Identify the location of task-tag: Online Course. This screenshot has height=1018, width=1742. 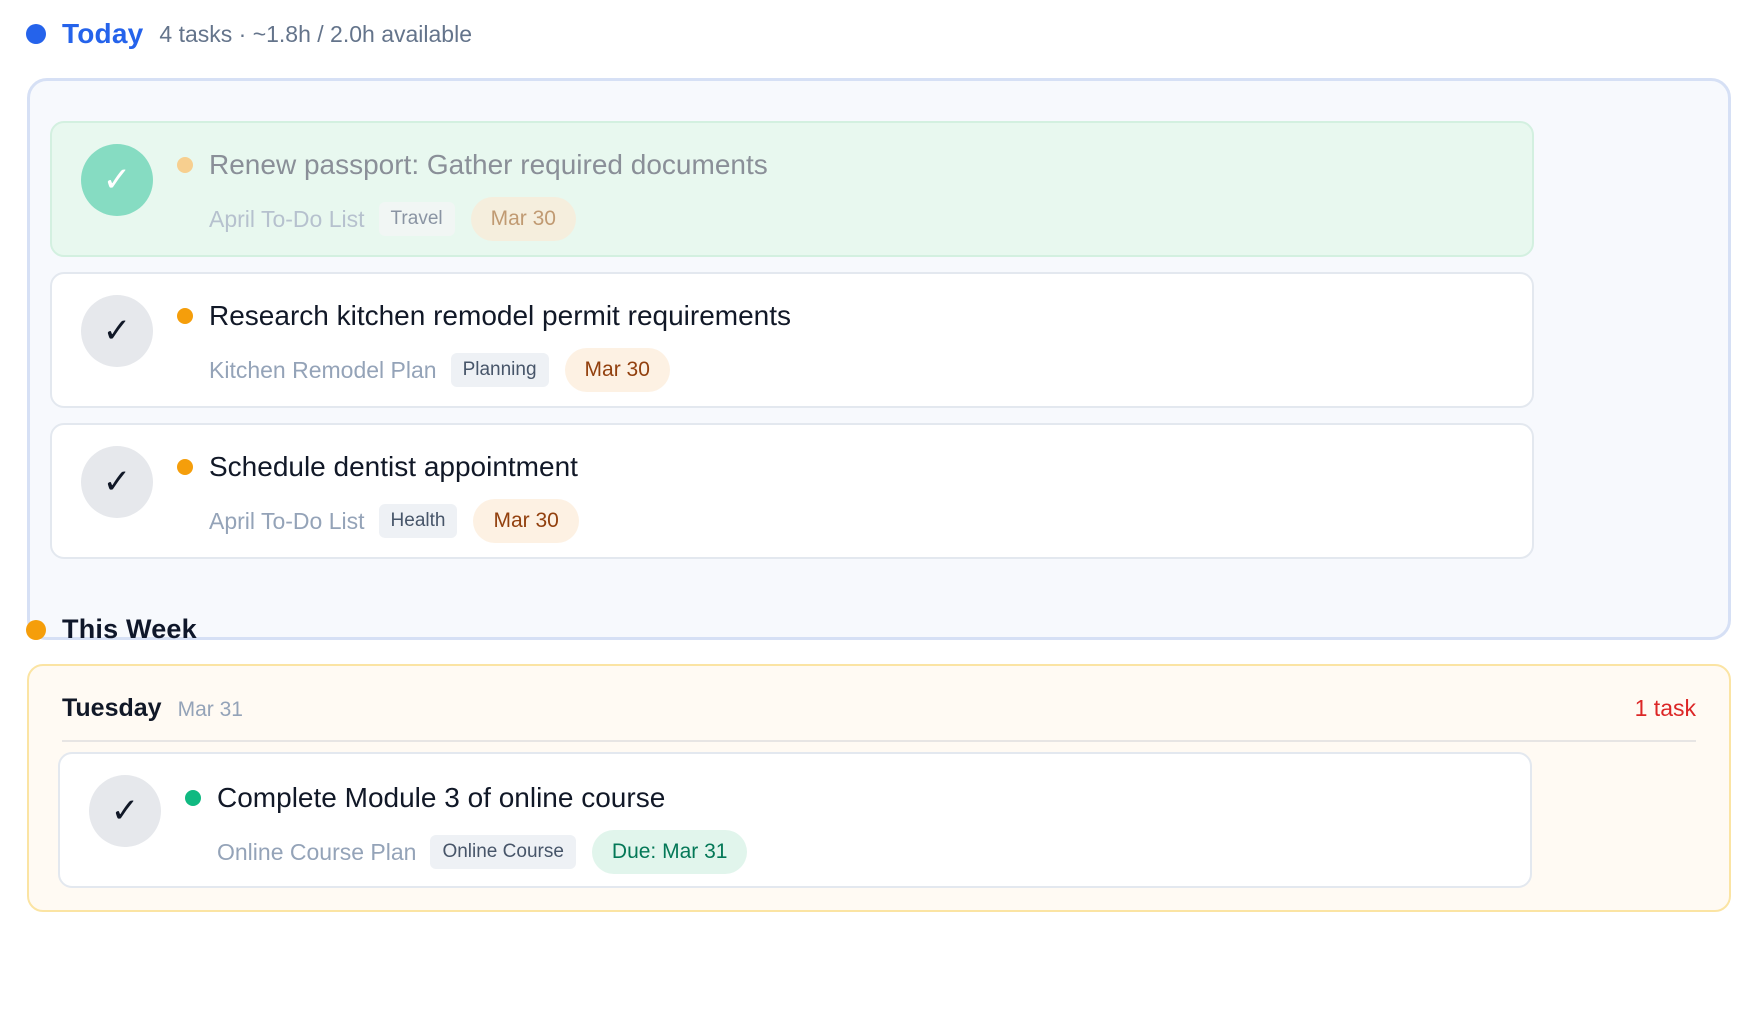
(503, 852).